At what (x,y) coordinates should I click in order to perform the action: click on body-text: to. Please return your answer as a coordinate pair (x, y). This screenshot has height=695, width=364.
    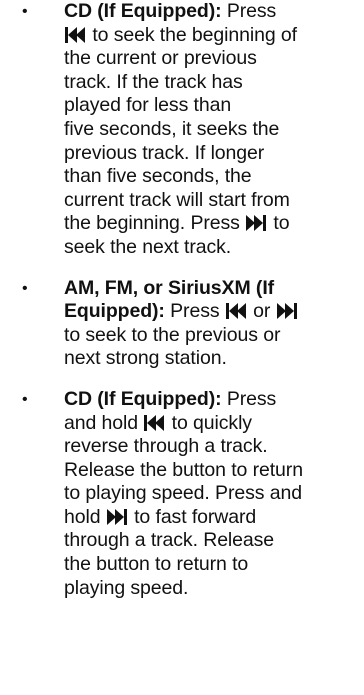
    Looking at the image, I should click on (279, 223).